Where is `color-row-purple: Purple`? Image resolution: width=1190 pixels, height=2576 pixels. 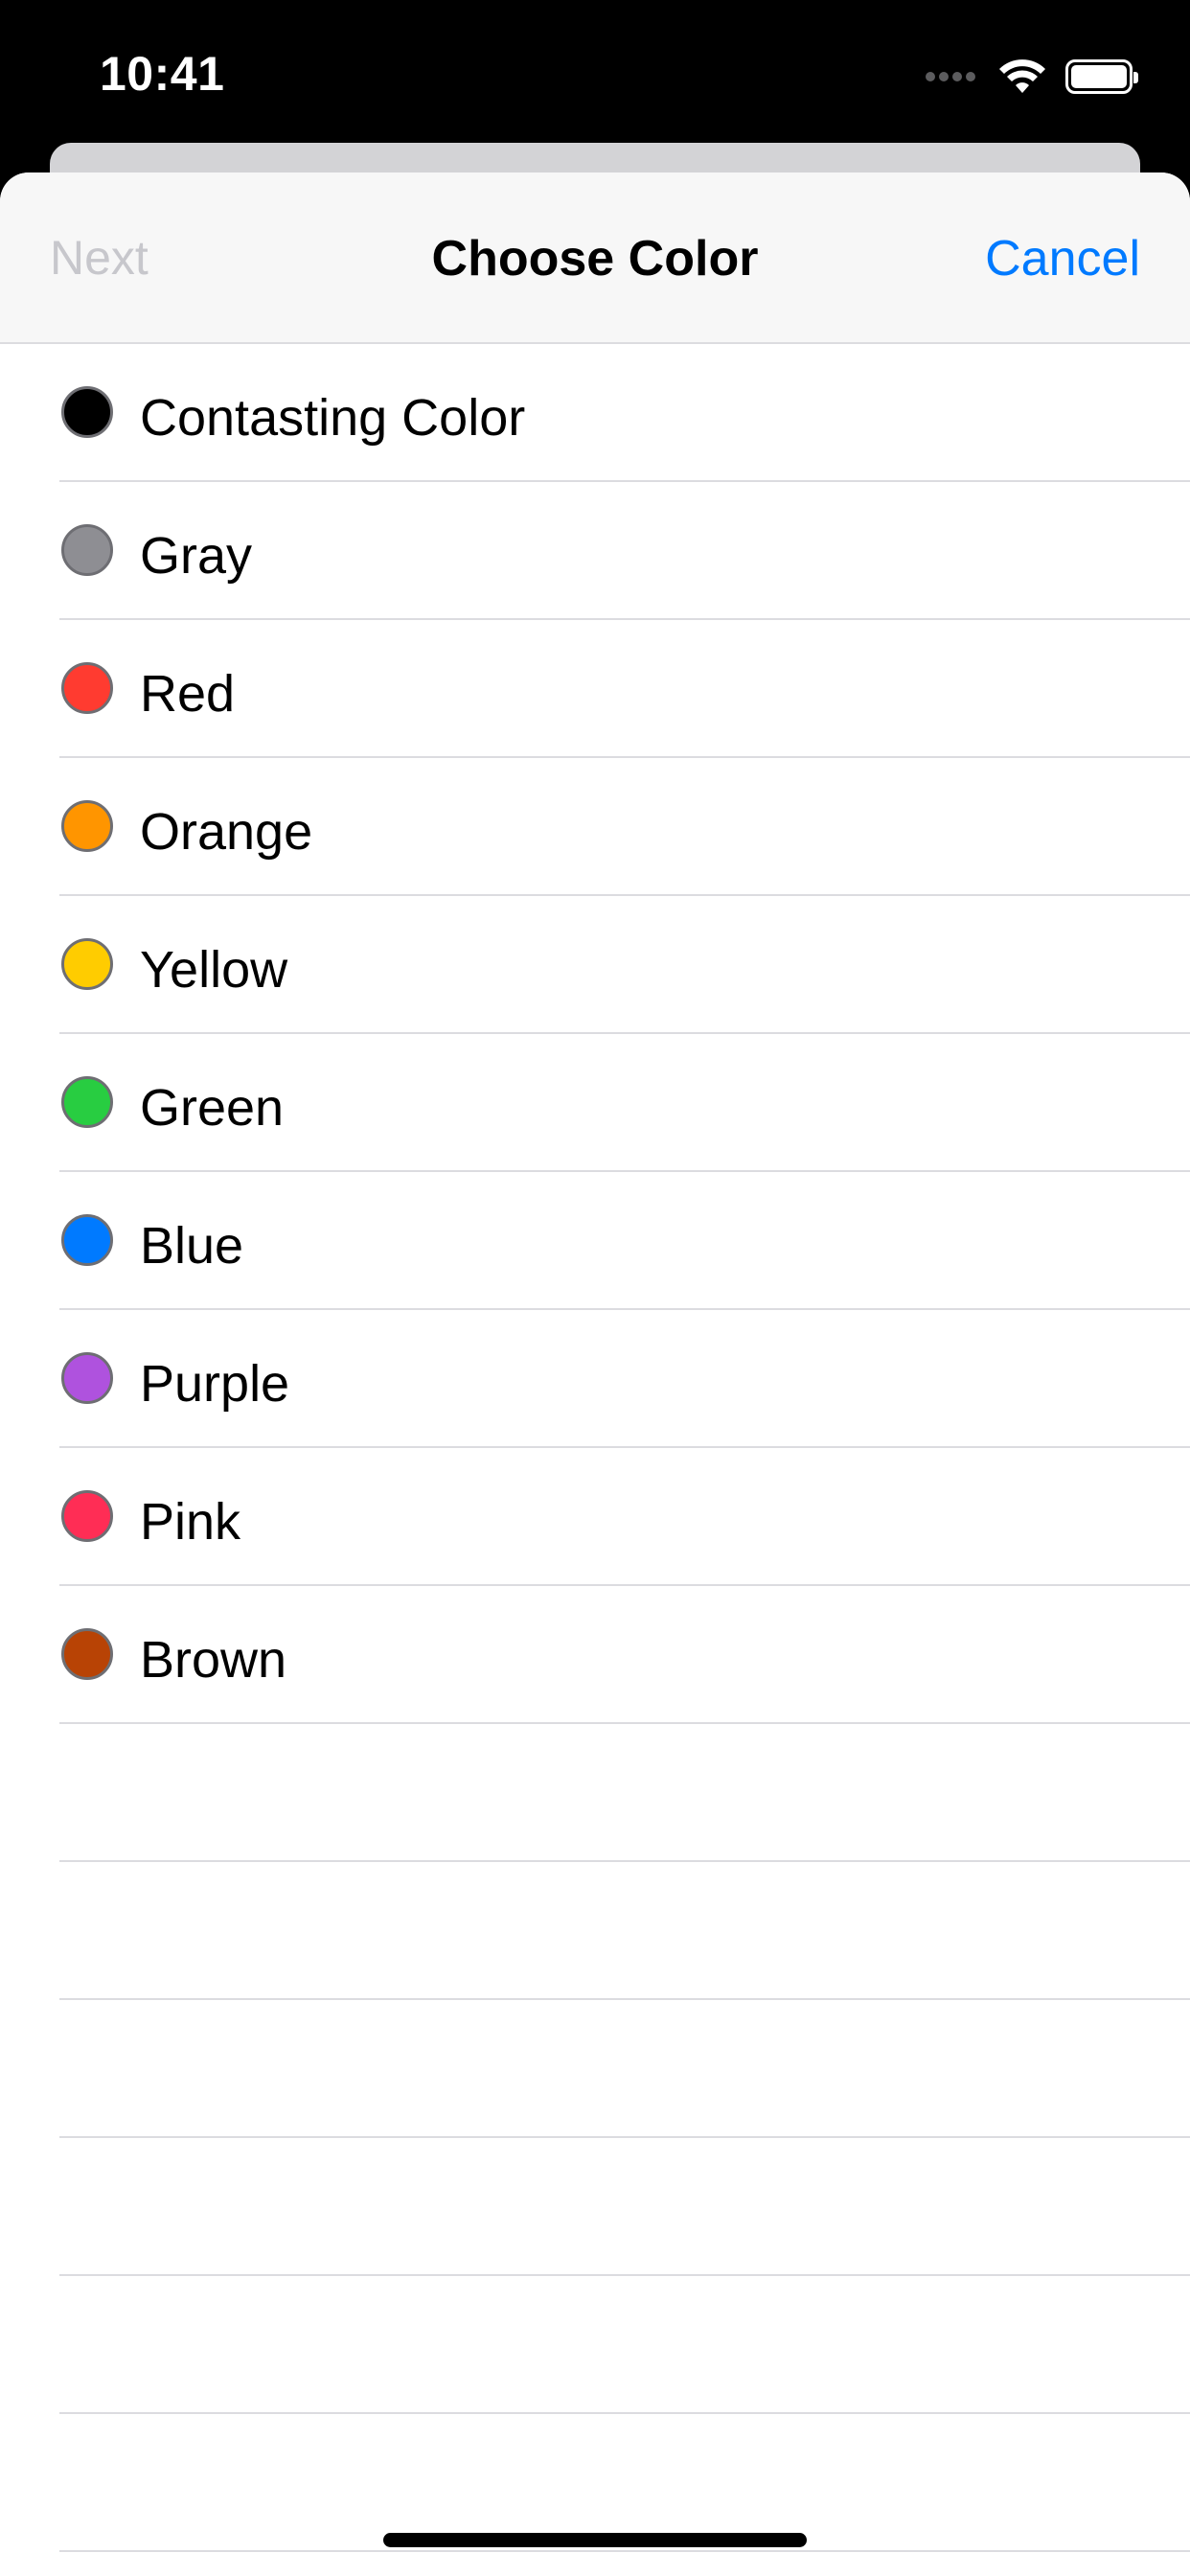
color-row-purple: Purple is located at coordinates (595, 1379).